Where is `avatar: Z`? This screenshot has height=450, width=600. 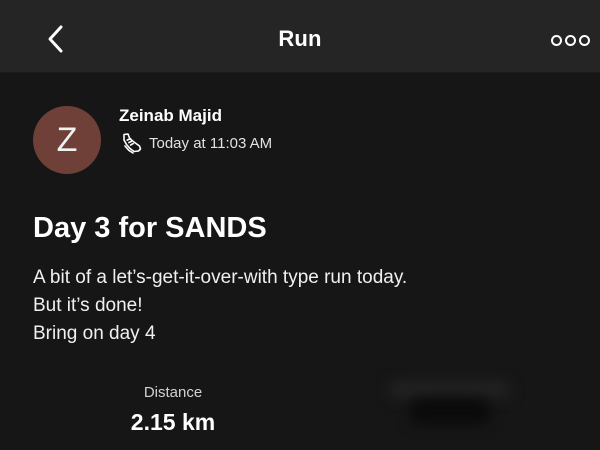
avatar: Z is located at coordinates (67, 140).